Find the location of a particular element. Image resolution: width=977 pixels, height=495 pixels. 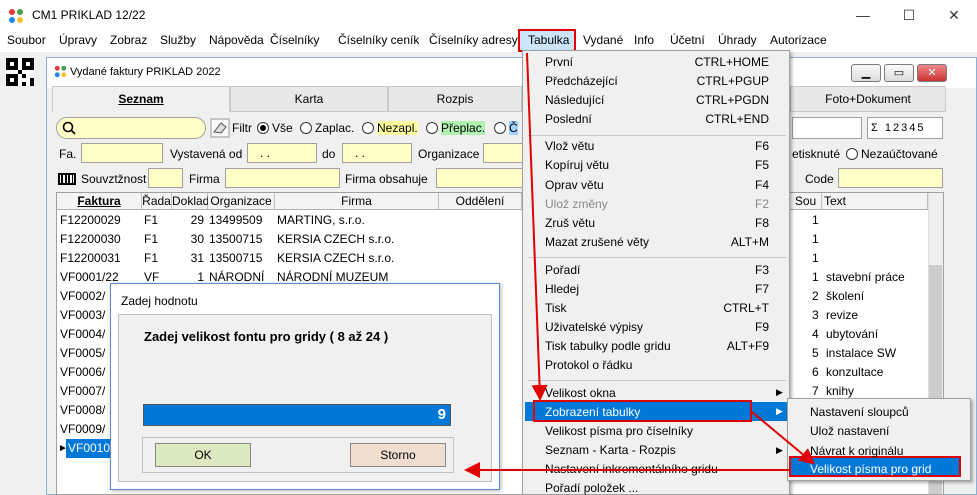

col-firma: Firma is located at coordinates (357, 201).